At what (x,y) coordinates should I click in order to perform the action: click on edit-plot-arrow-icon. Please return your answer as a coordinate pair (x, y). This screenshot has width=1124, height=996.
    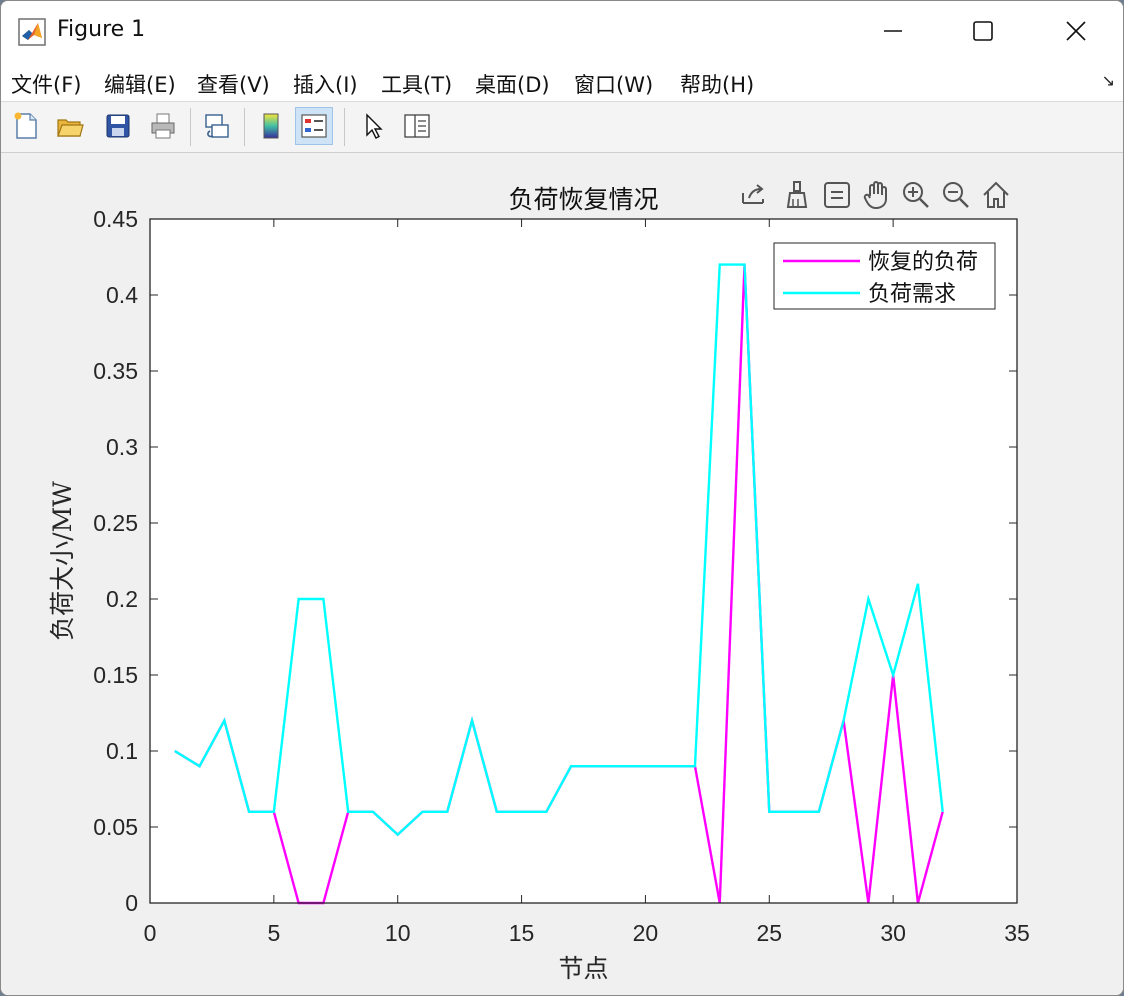
    Looking at the image, I should click on (374, 126).